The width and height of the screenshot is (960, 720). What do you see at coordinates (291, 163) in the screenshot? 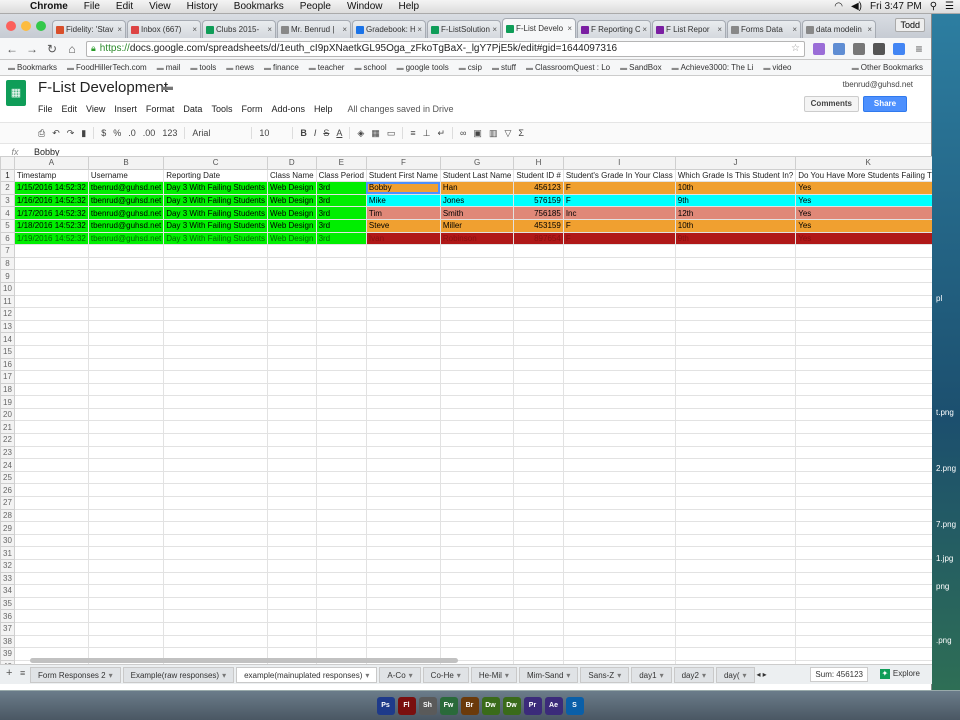
I see `column-header: D` at bounding box center [291, 163].